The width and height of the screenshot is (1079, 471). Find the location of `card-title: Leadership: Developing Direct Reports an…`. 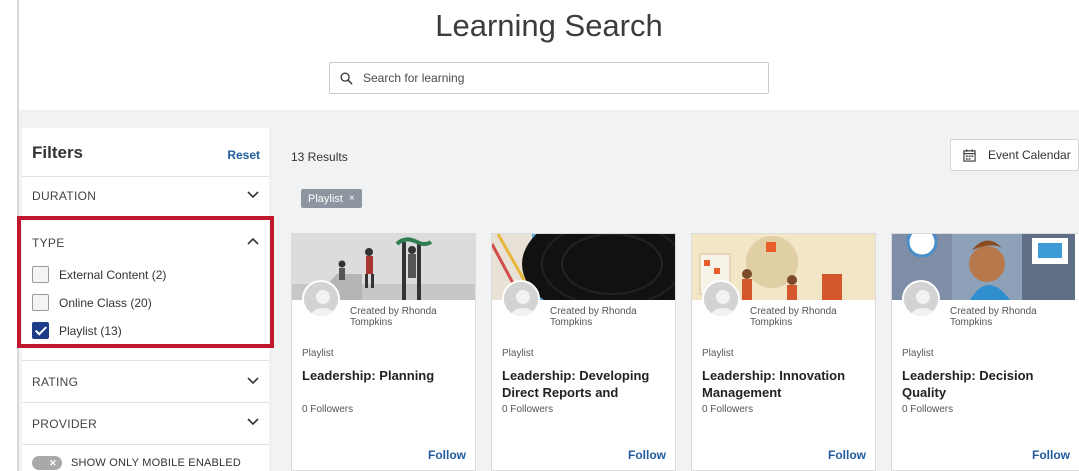

card-title: Leadership: Developing Direct Reports an… is located at coordinates (584, 384).